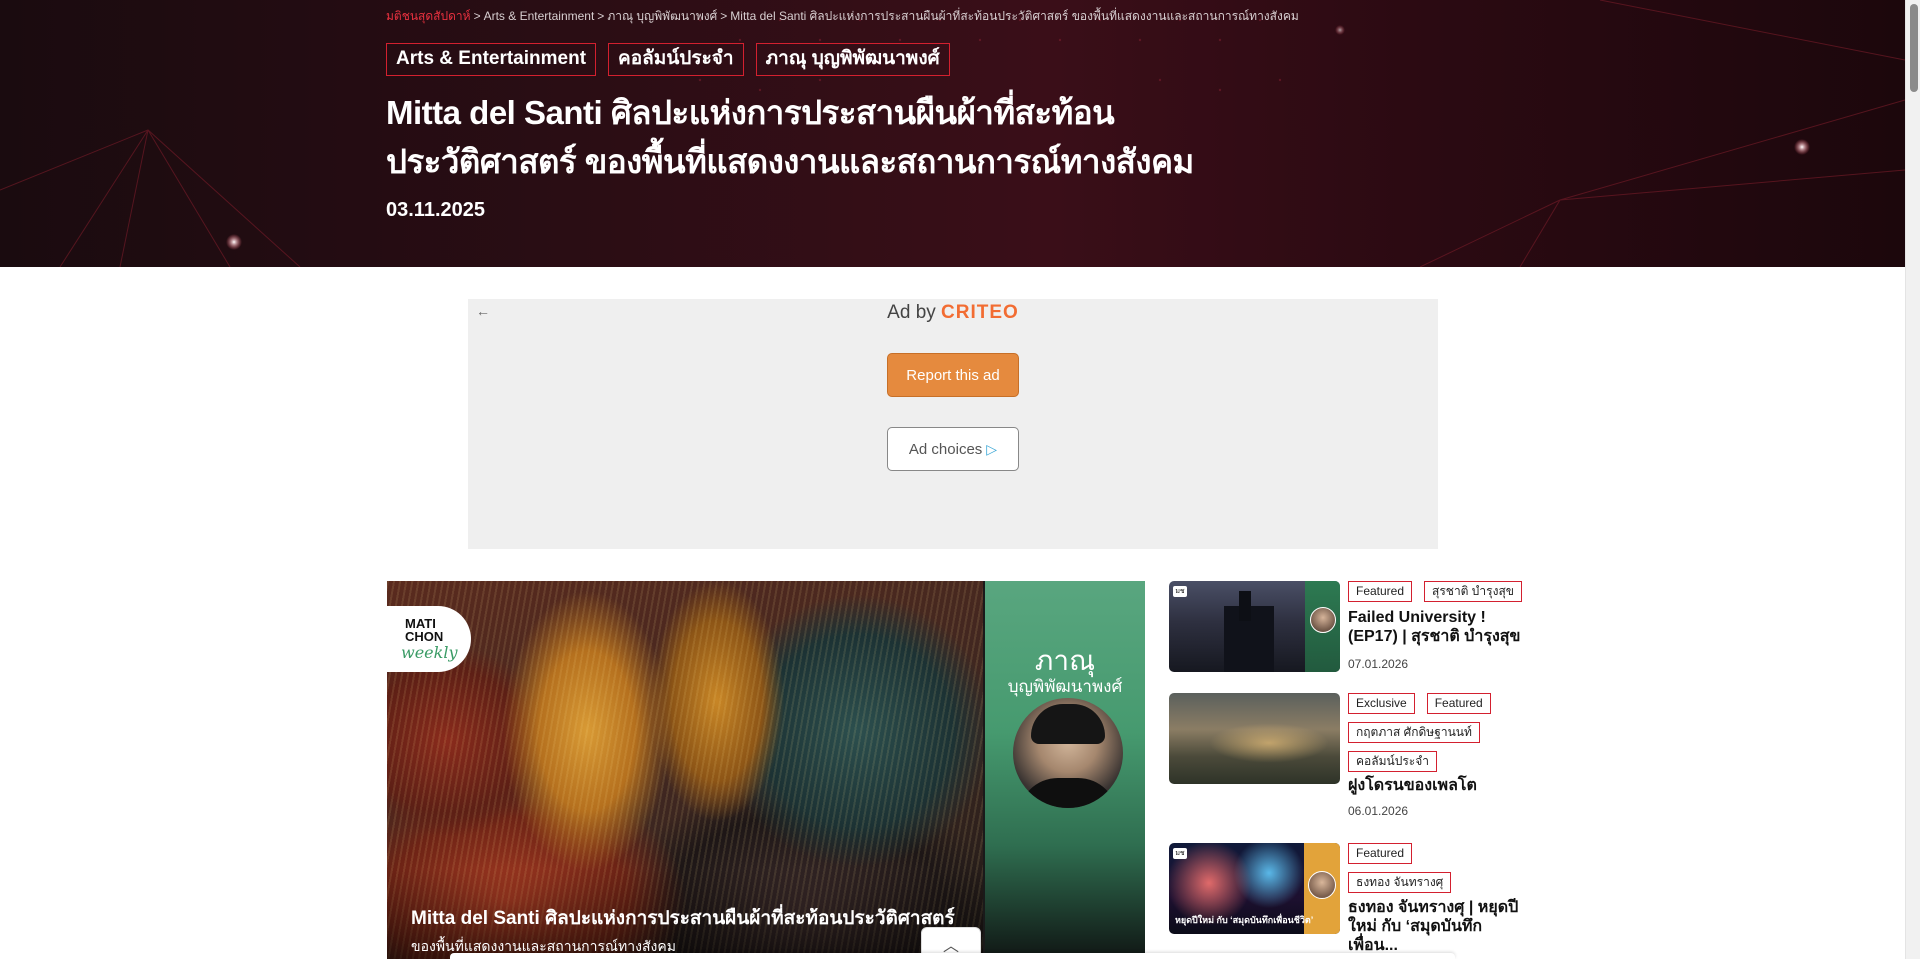 This screenshot has width=1920, height=959. What do you see at coordinates (1068, 724) in the screenshot?
I see `portrait-hair` at bounding box center [1068, 724].